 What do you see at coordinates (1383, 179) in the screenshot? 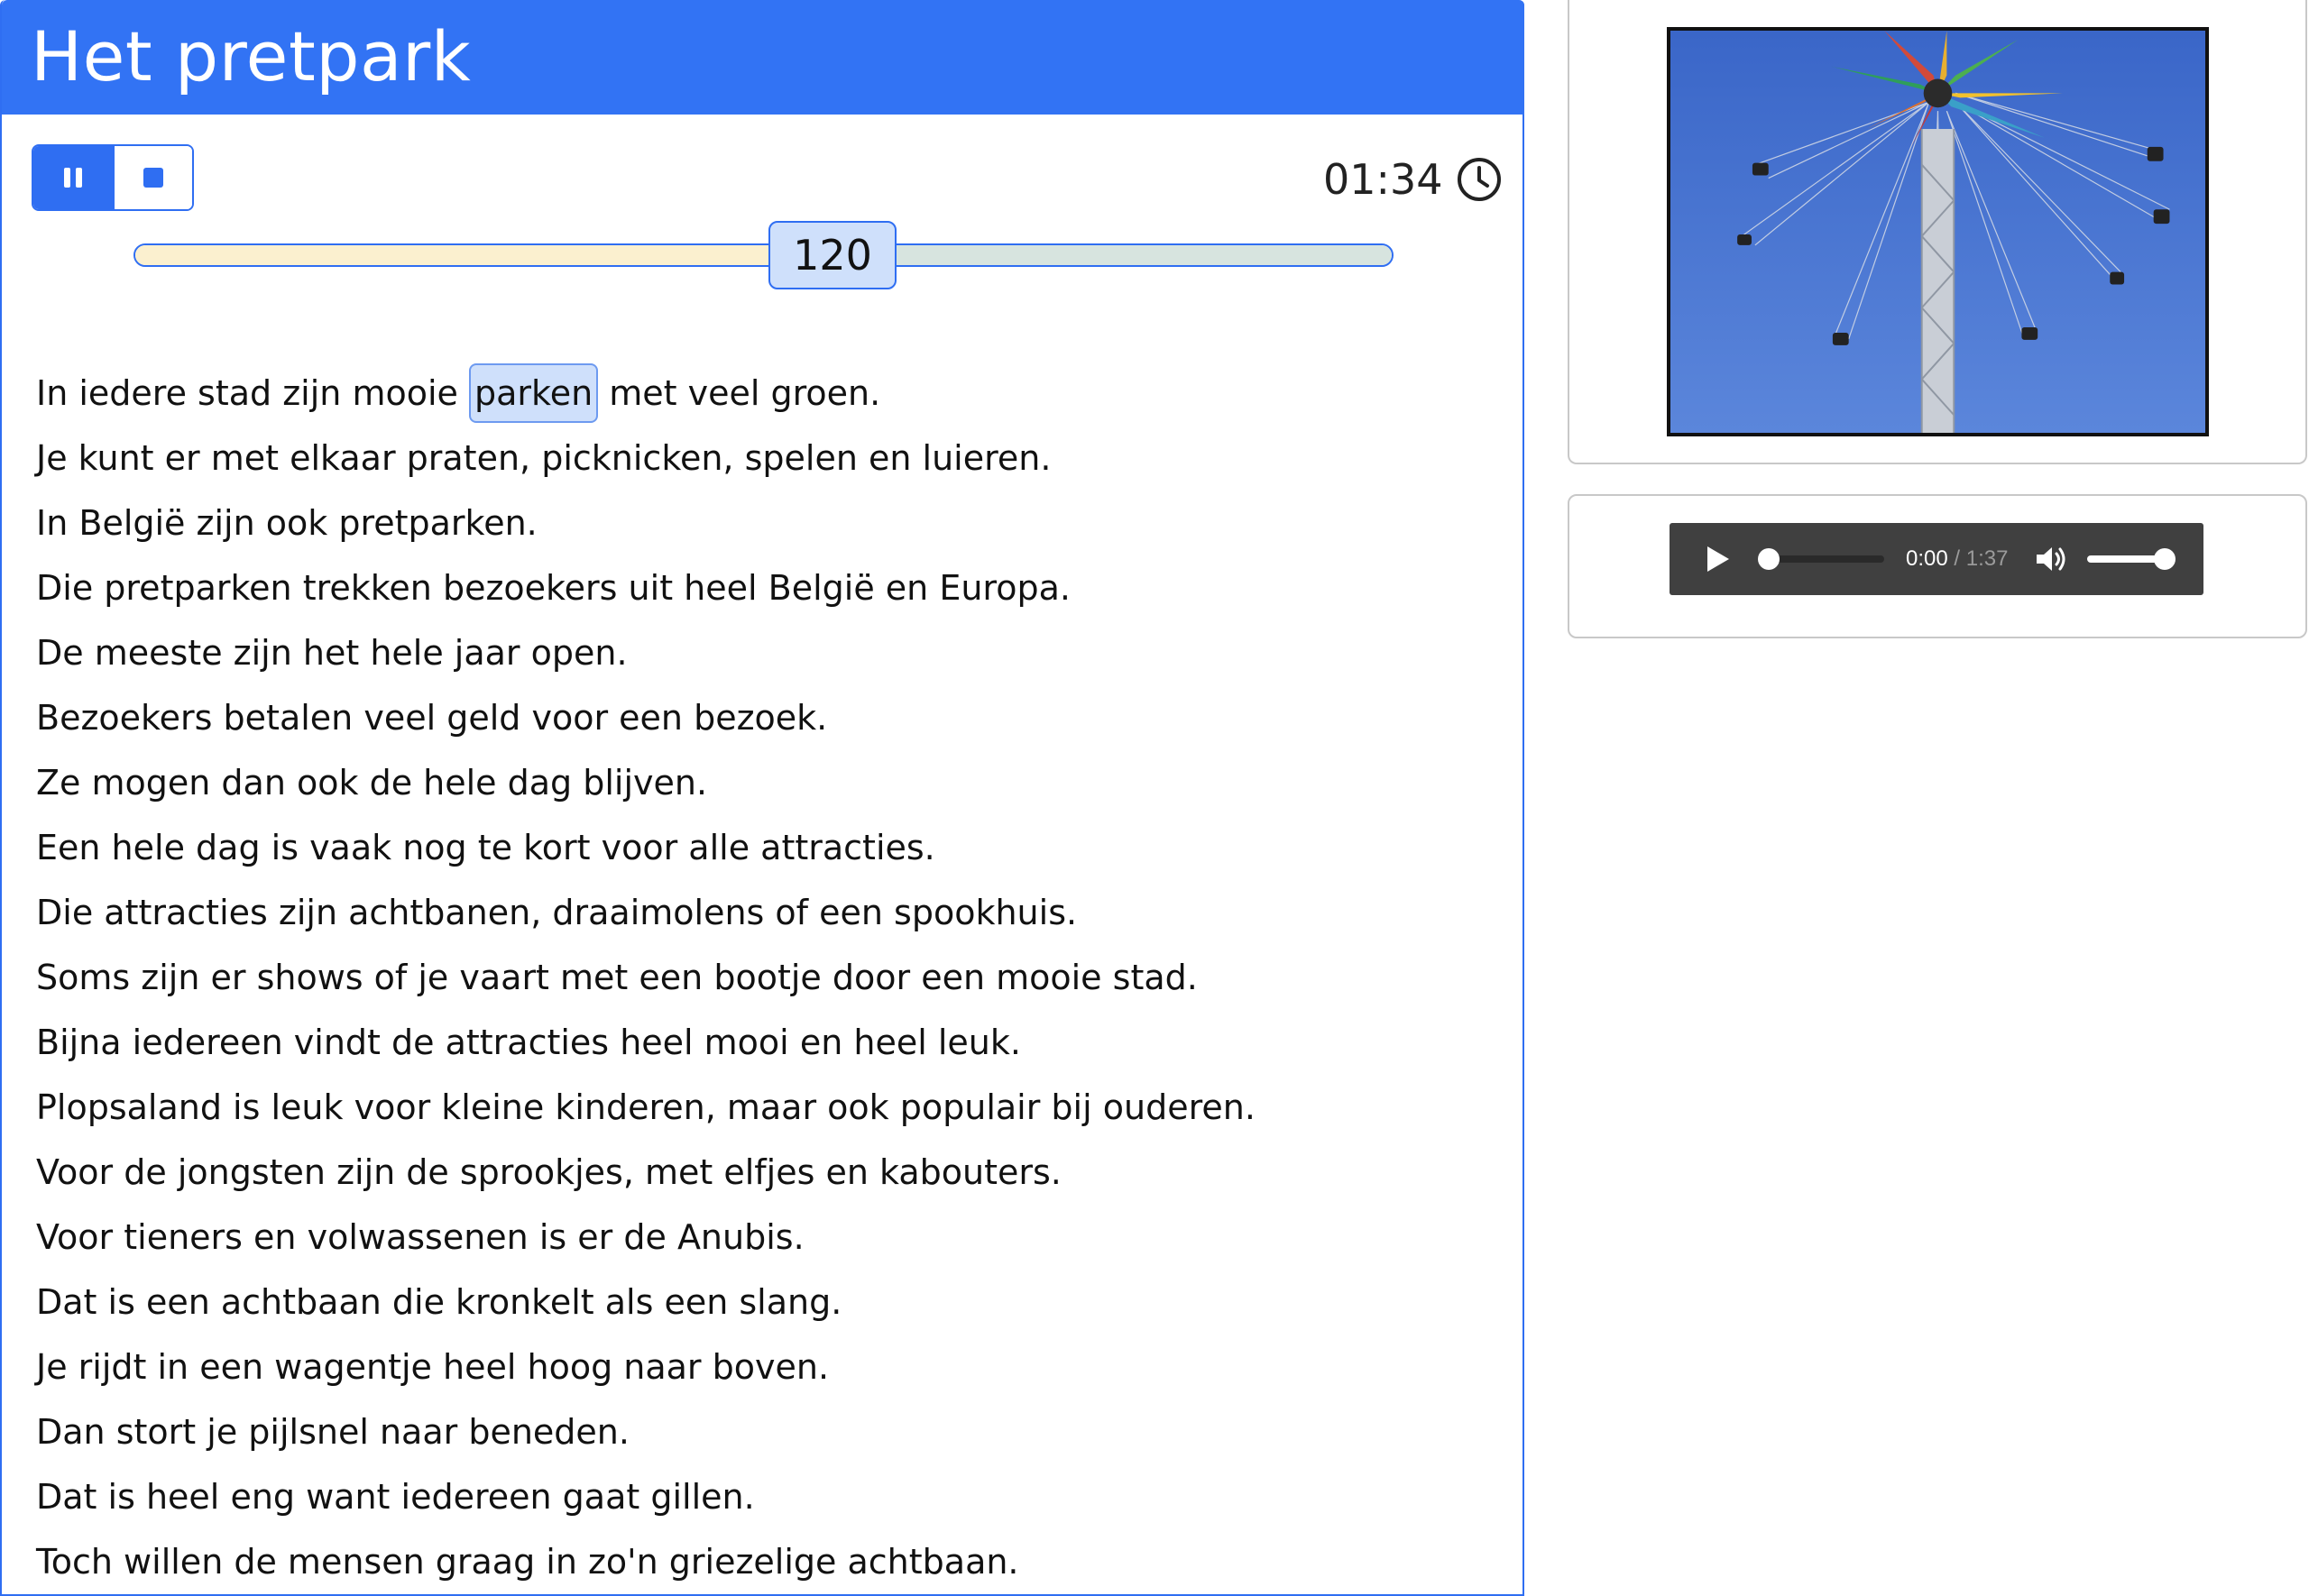
I see `timer-value: 01:34` at bounding box center [1383, 179].